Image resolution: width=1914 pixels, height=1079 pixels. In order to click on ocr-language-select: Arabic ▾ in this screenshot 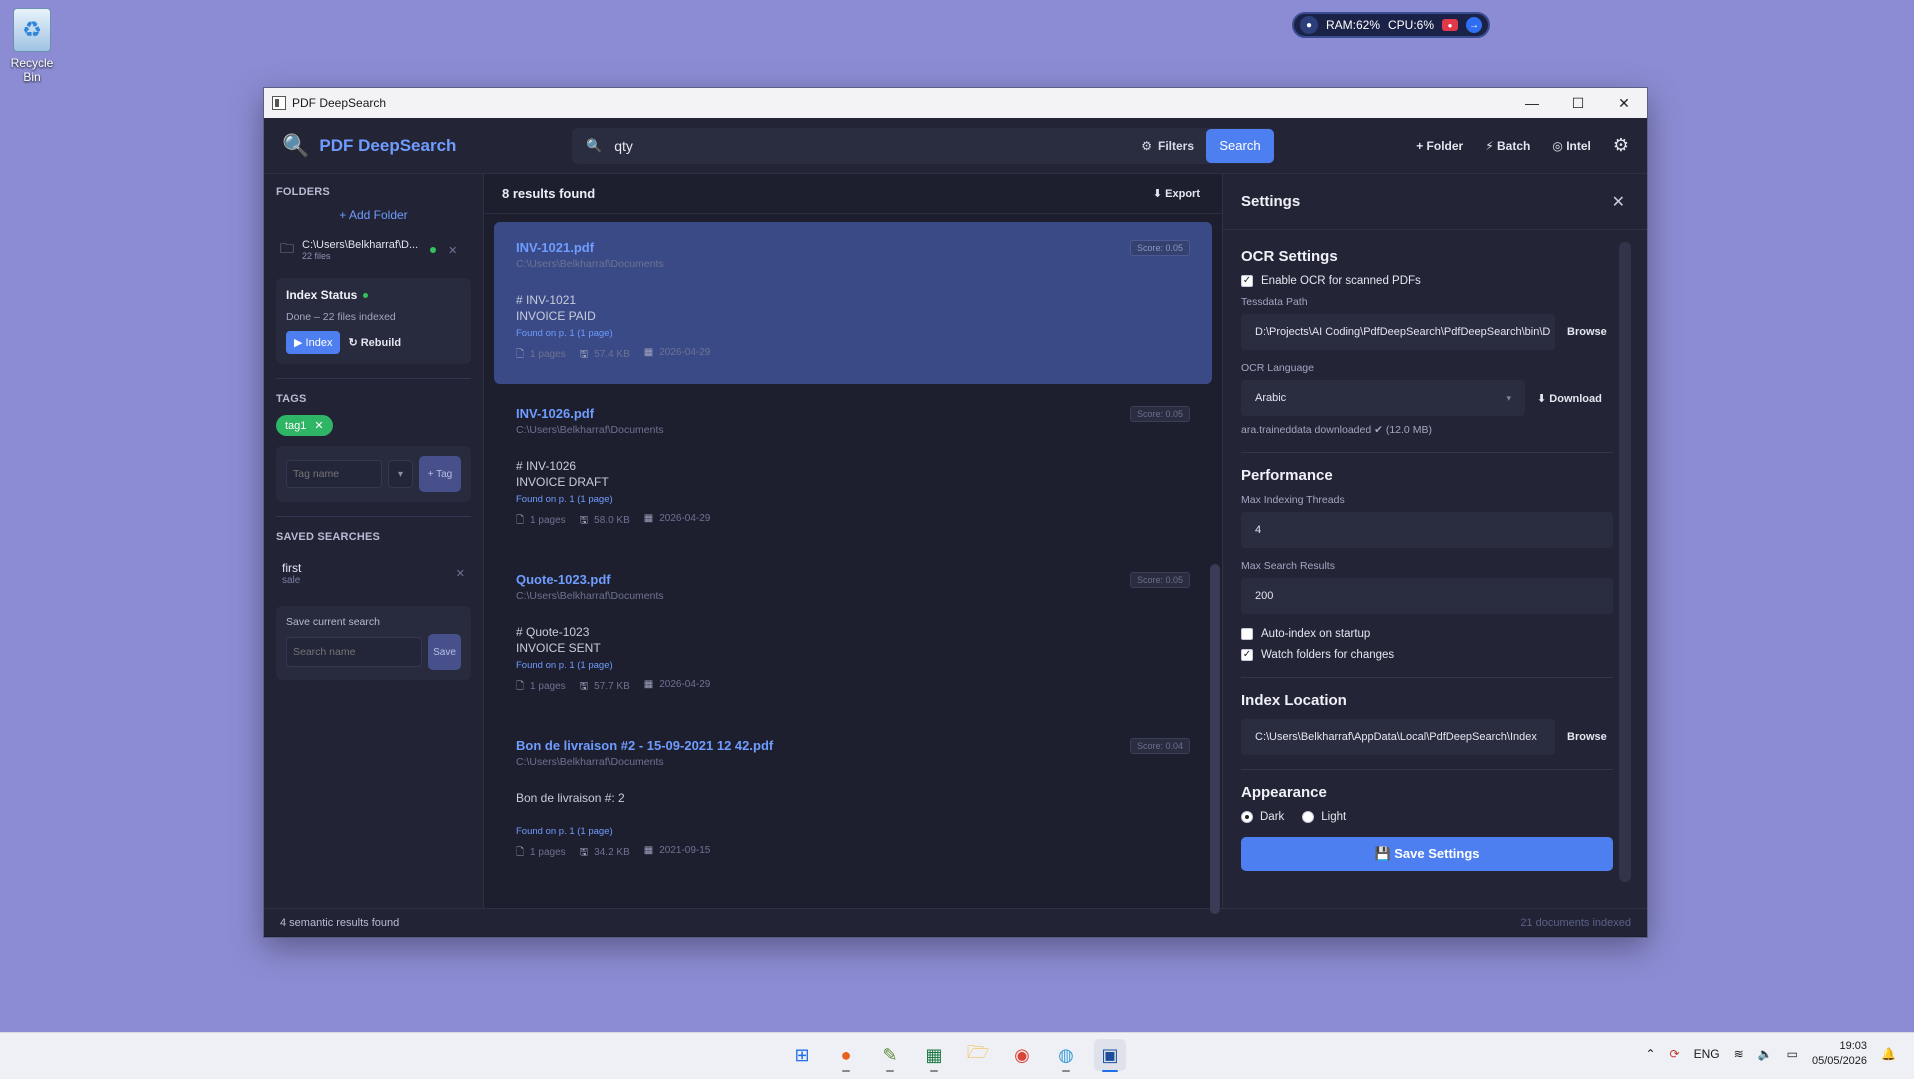, I will do `click(1383, 398)`.